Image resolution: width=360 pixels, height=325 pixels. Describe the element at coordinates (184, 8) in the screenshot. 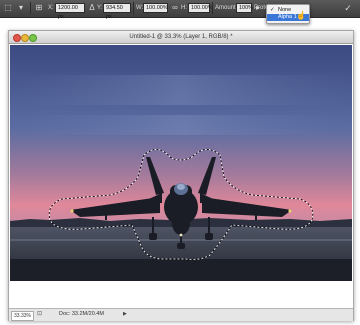

I see `h-label: H:` at that location.